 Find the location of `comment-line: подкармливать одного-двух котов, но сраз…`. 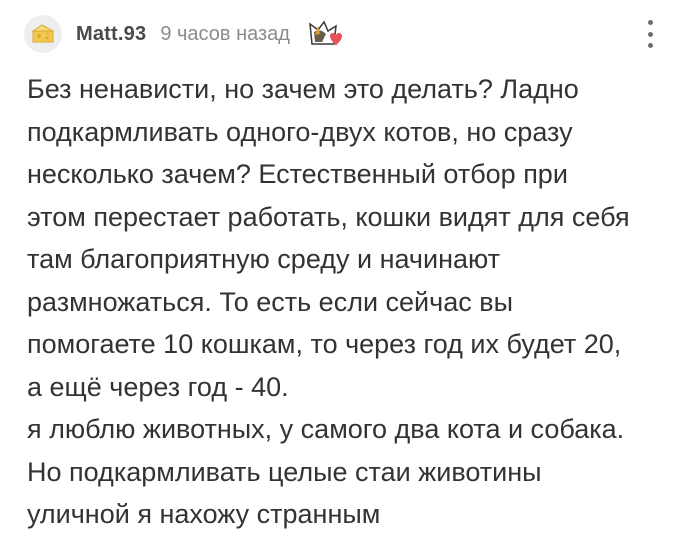

comment-line: подкармливать одного-двух котов, но сраз… is located at coordinates (300, 131).